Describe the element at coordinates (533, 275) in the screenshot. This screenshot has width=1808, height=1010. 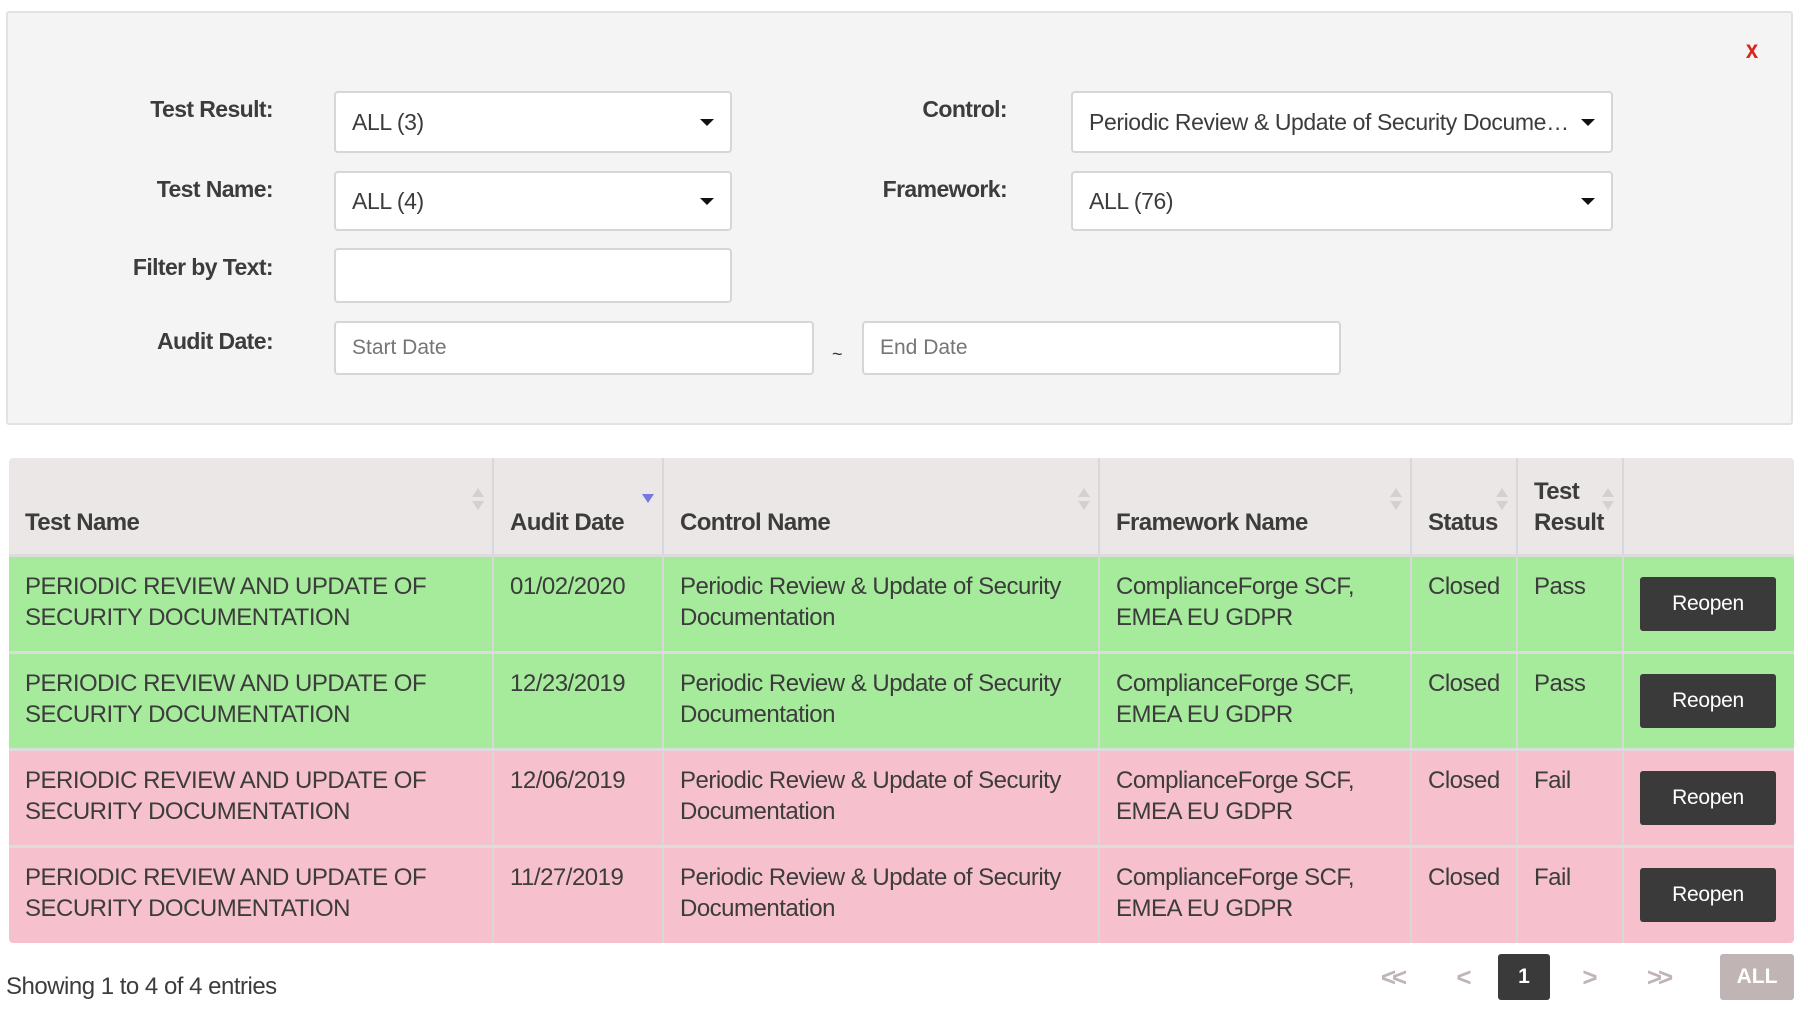
I see `filter-text-input` at that location.